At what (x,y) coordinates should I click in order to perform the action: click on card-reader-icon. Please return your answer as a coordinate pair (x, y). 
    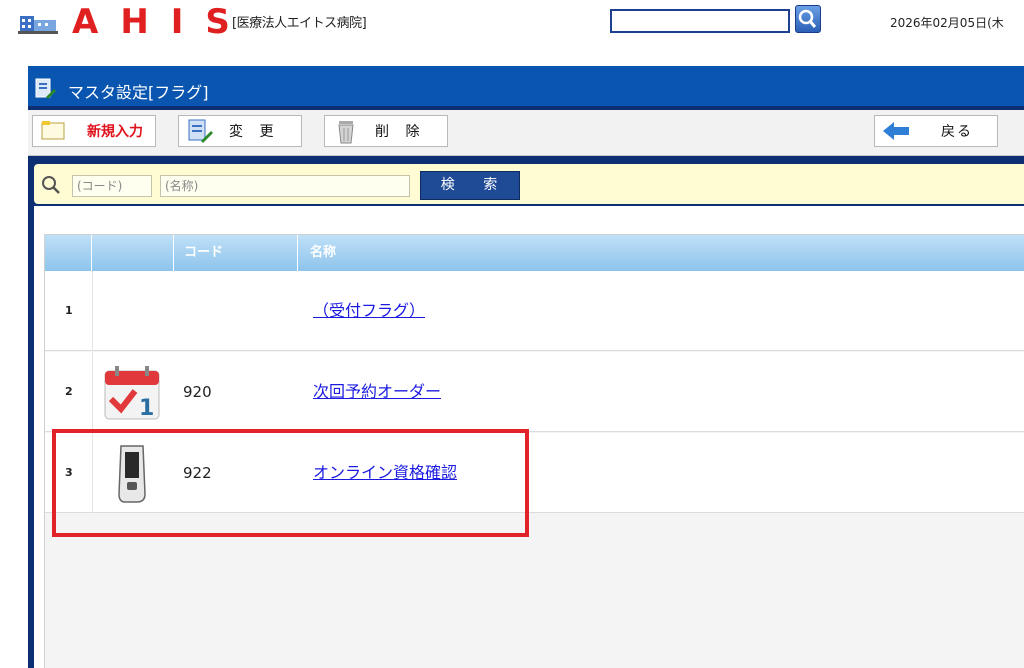
    Looking at the image, I should click on (132, 474).